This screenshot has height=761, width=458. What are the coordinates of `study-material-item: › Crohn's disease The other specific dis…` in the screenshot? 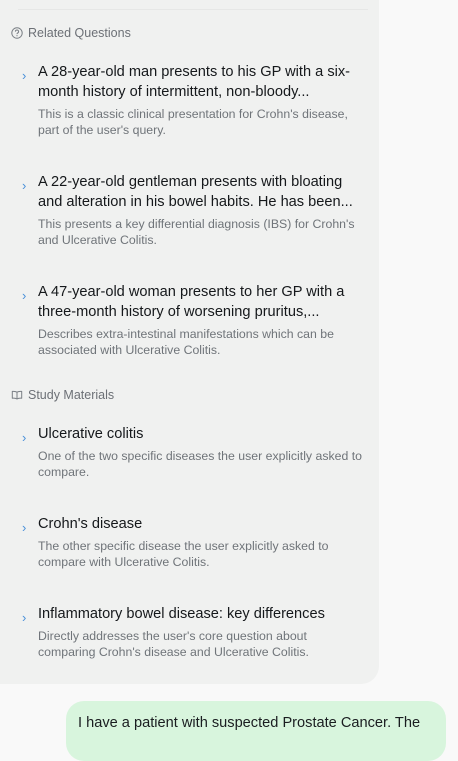 It's located at (192, 542).